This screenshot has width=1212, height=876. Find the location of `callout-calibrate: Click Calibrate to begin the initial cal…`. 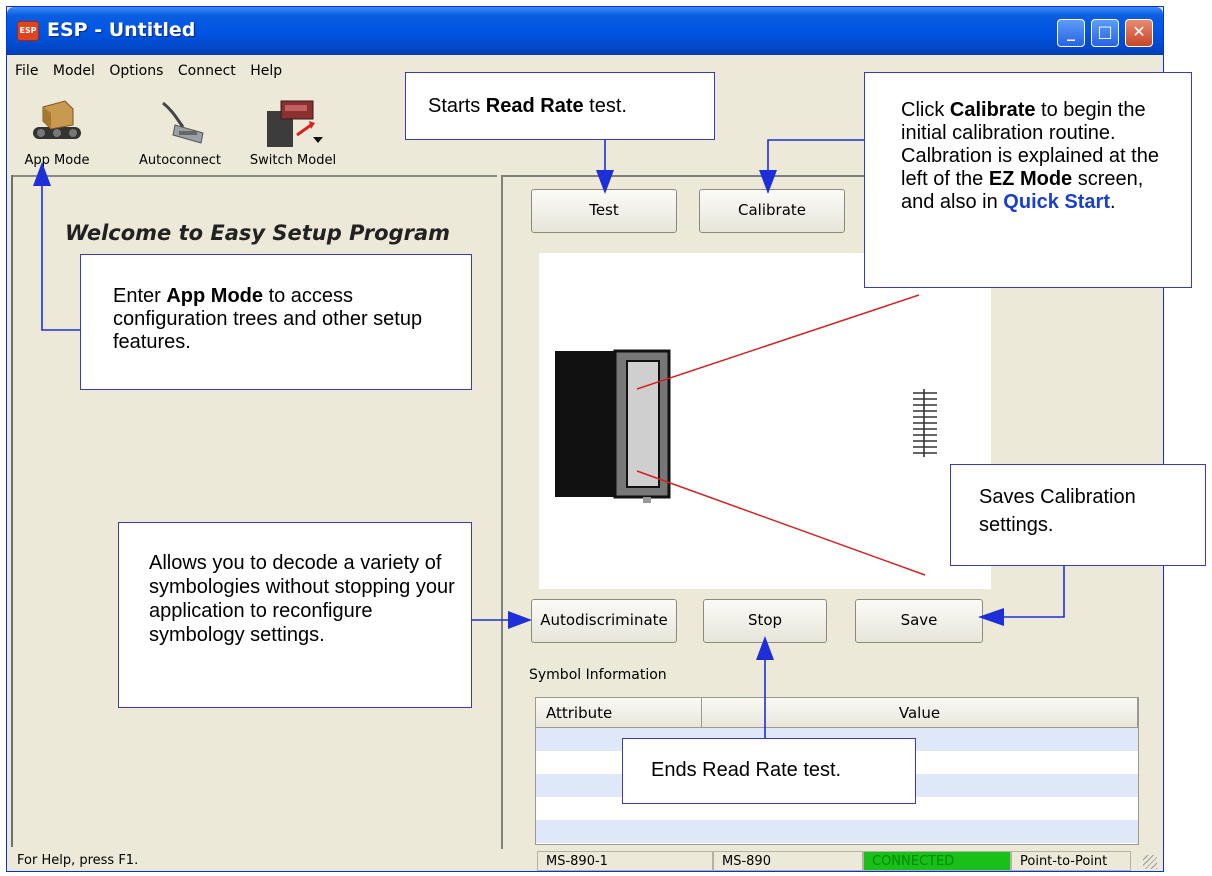

callout-calibrate: Click Calibrate to begin the initial cal… is located at coordinates (1028, 180).